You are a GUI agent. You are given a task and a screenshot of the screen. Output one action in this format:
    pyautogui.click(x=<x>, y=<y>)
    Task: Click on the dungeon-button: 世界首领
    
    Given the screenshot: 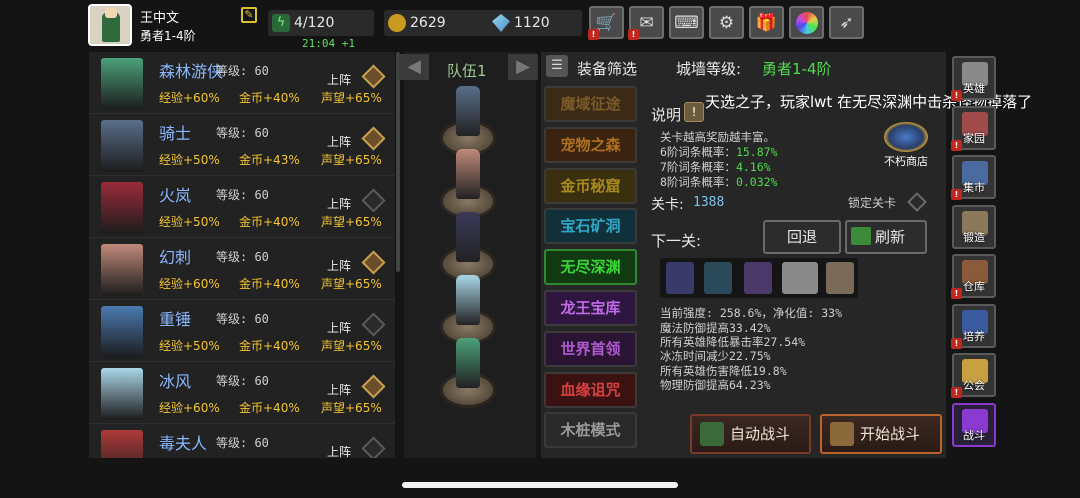 What is the action you would take?
    pyautogui.click(x=590, y=348)
    